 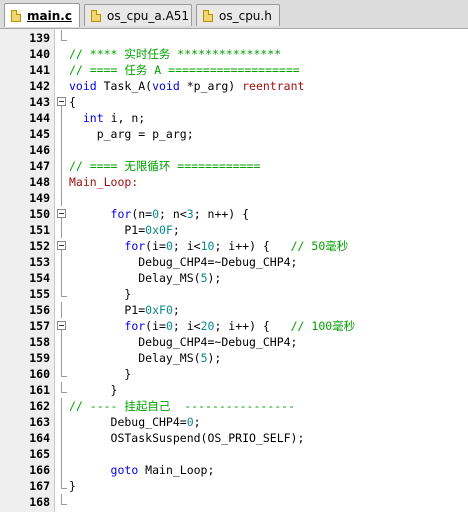 What do you see at coordinates (39, 166) in the screenshot?
I see `line-number: 147` at bounding box center [39, 166].